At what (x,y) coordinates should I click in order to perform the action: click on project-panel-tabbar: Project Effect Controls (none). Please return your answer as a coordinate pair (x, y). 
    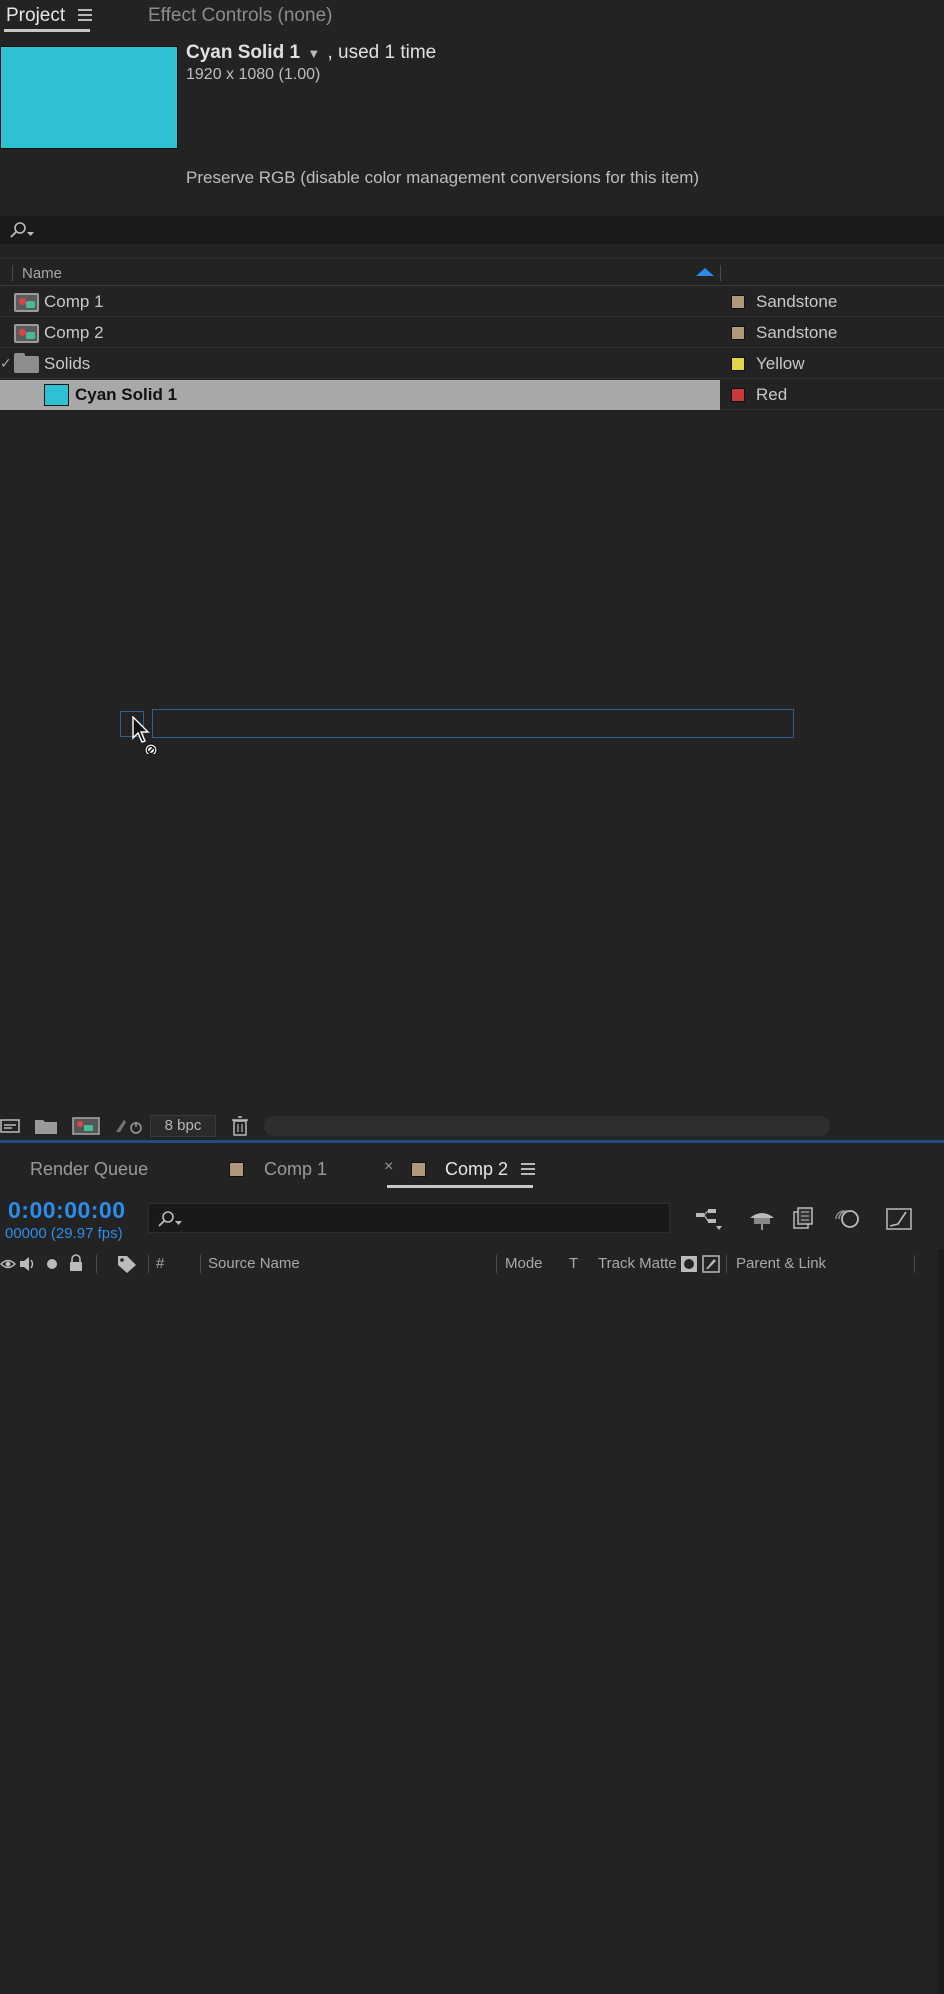
    Looking at the image, I should click on (472, 17).